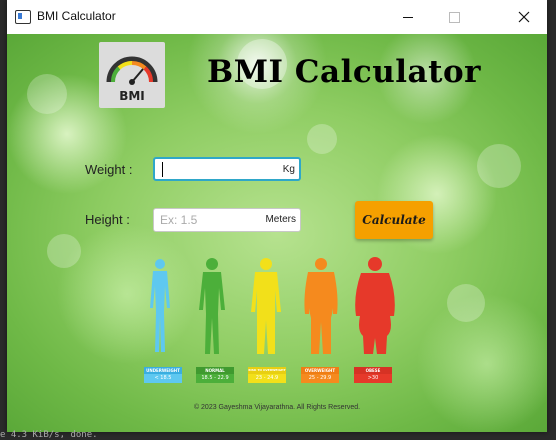  I want to click on close-icon, so click(524, 17).